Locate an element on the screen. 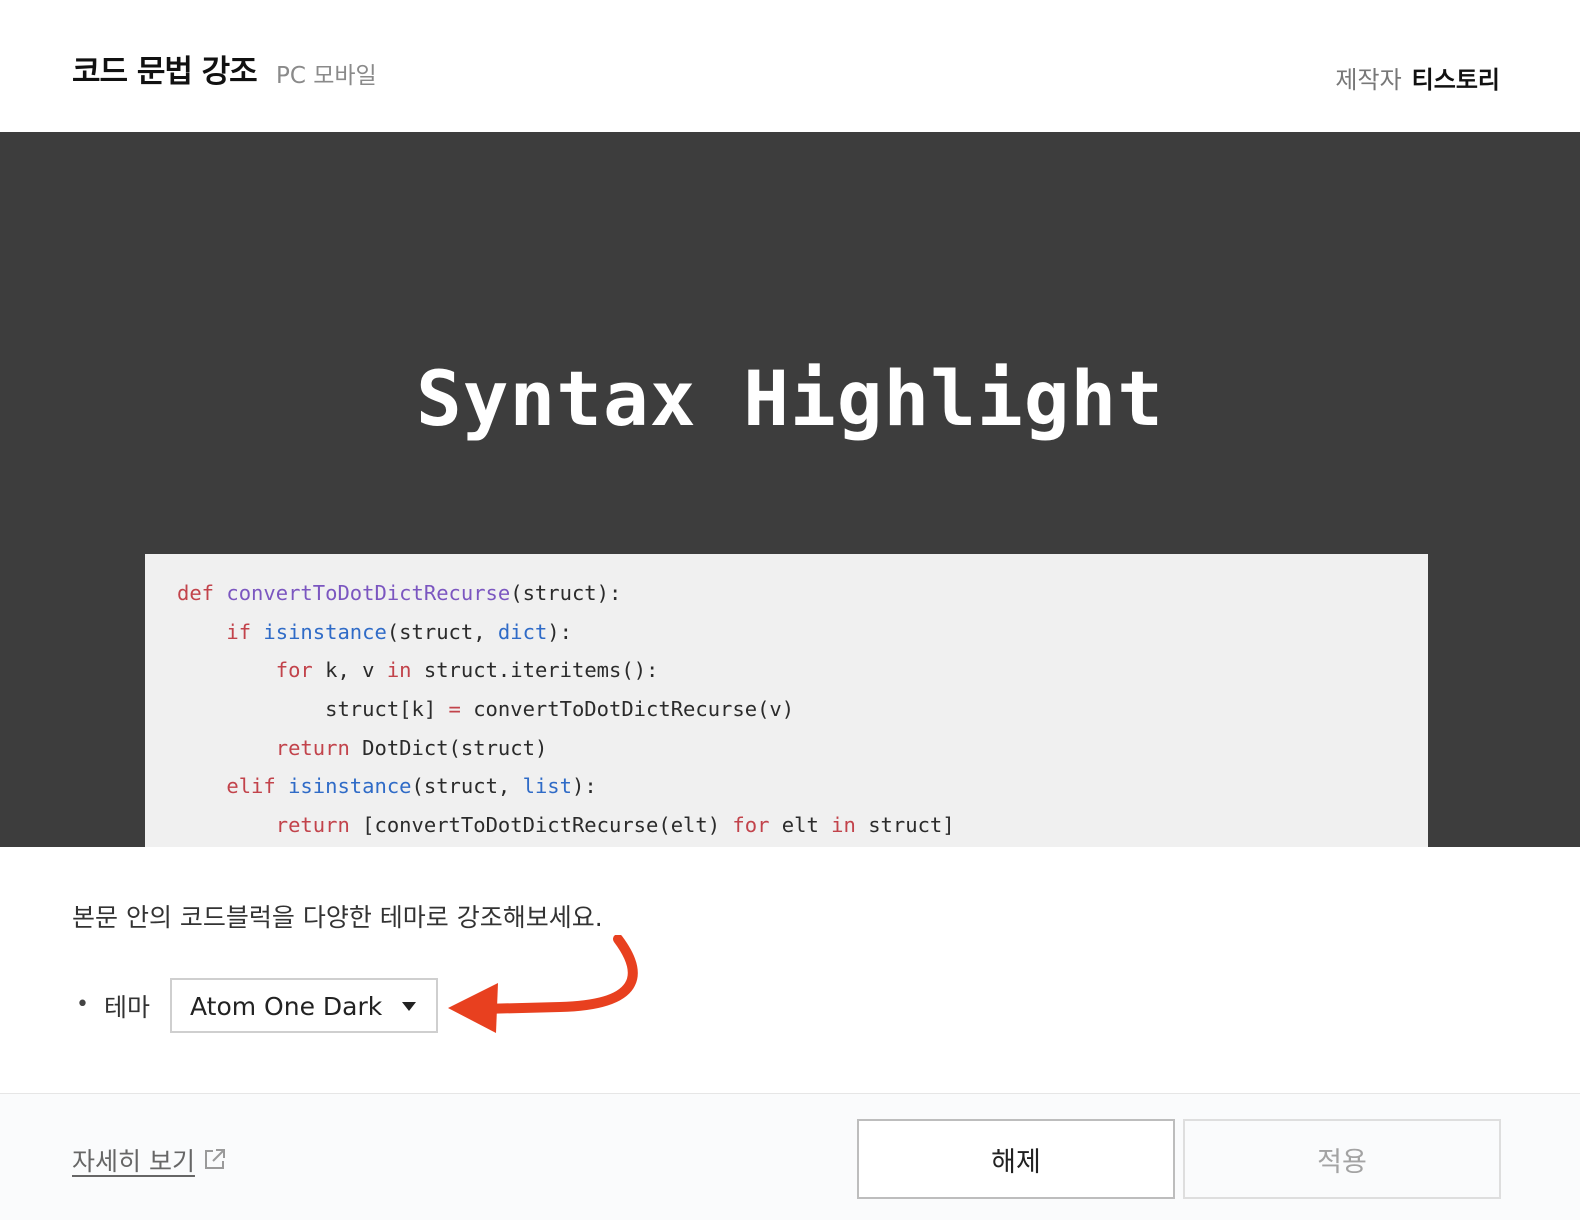  page-title: 코드 문법 강조 is located at coordinates (165, 72).